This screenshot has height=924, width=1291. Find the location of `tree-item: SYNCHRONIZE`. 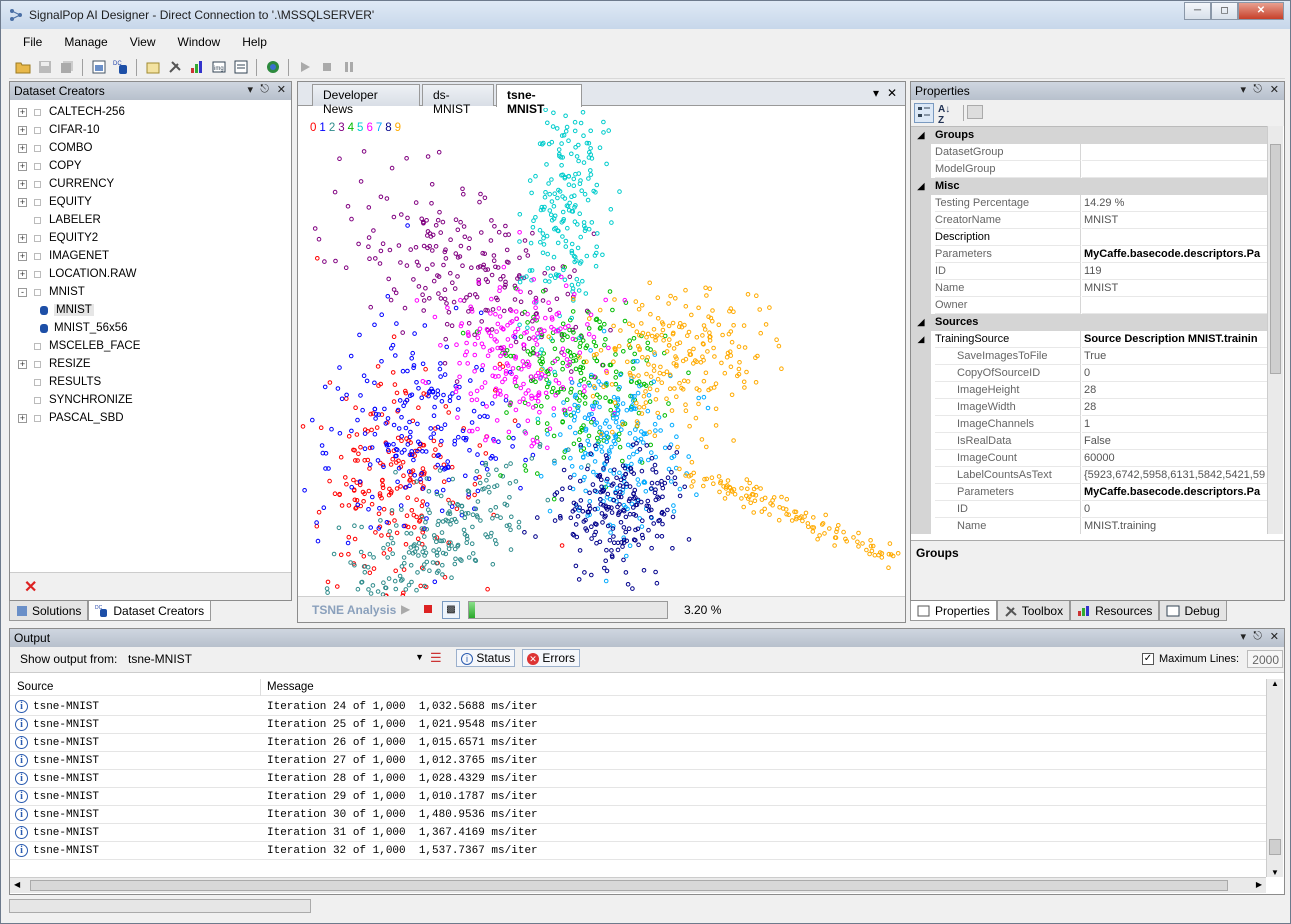

tree-item: SYNCHRONIZE is located at coordinates (75, 400).